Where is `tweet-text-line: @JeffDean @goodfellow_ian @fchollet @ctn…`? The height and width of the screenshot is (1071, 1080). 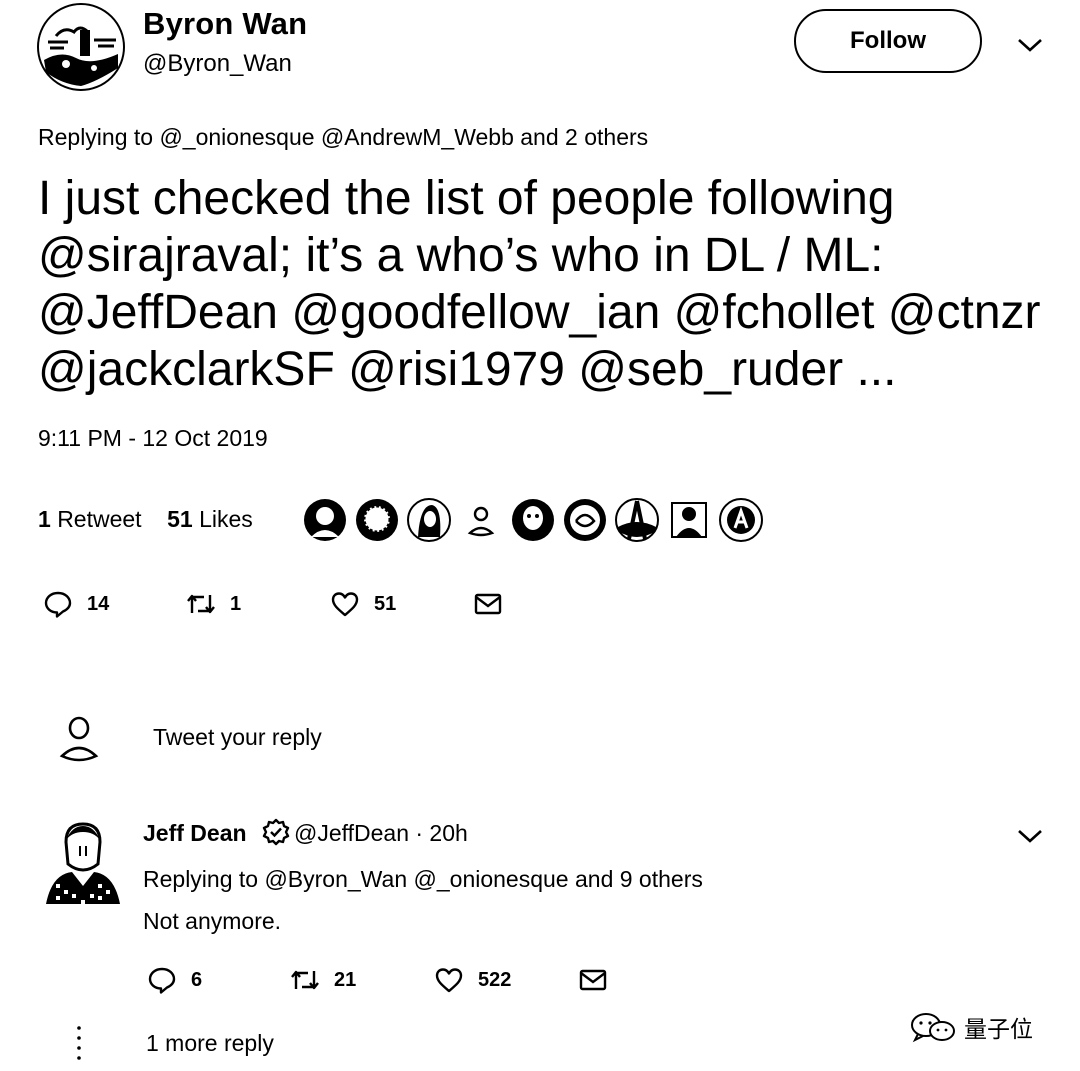
tweet-text-line: @JeffDean @goodfellow_ian @fchollet @ctn… is located at coordinates (539, 312).